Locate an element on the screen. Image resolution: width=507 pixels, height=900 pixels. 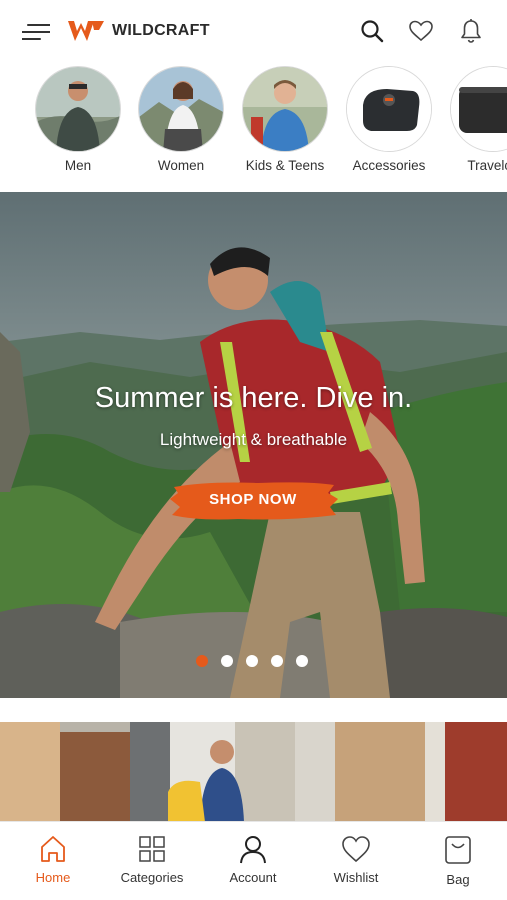
category-women: Women is located at coordinates (181, 119).